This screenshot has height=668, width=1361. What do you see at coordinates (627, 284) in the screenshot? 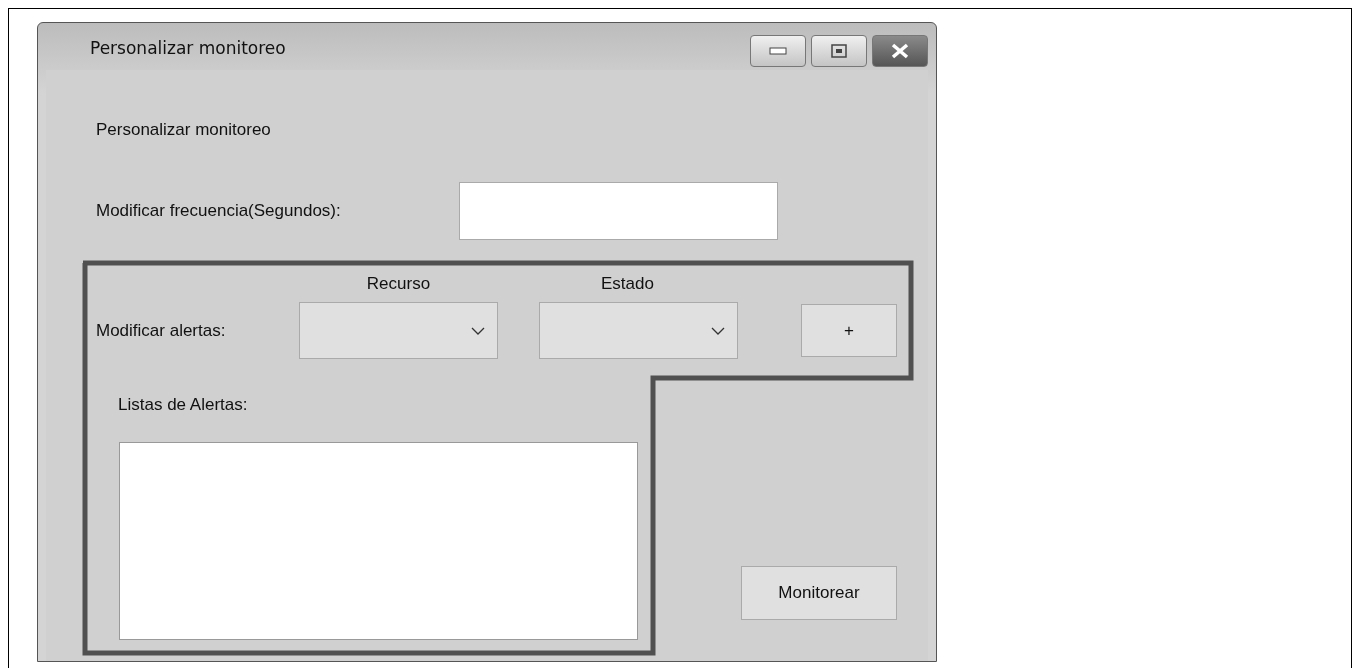
I see `column-label: Estado` at bounding box center [627, 284].